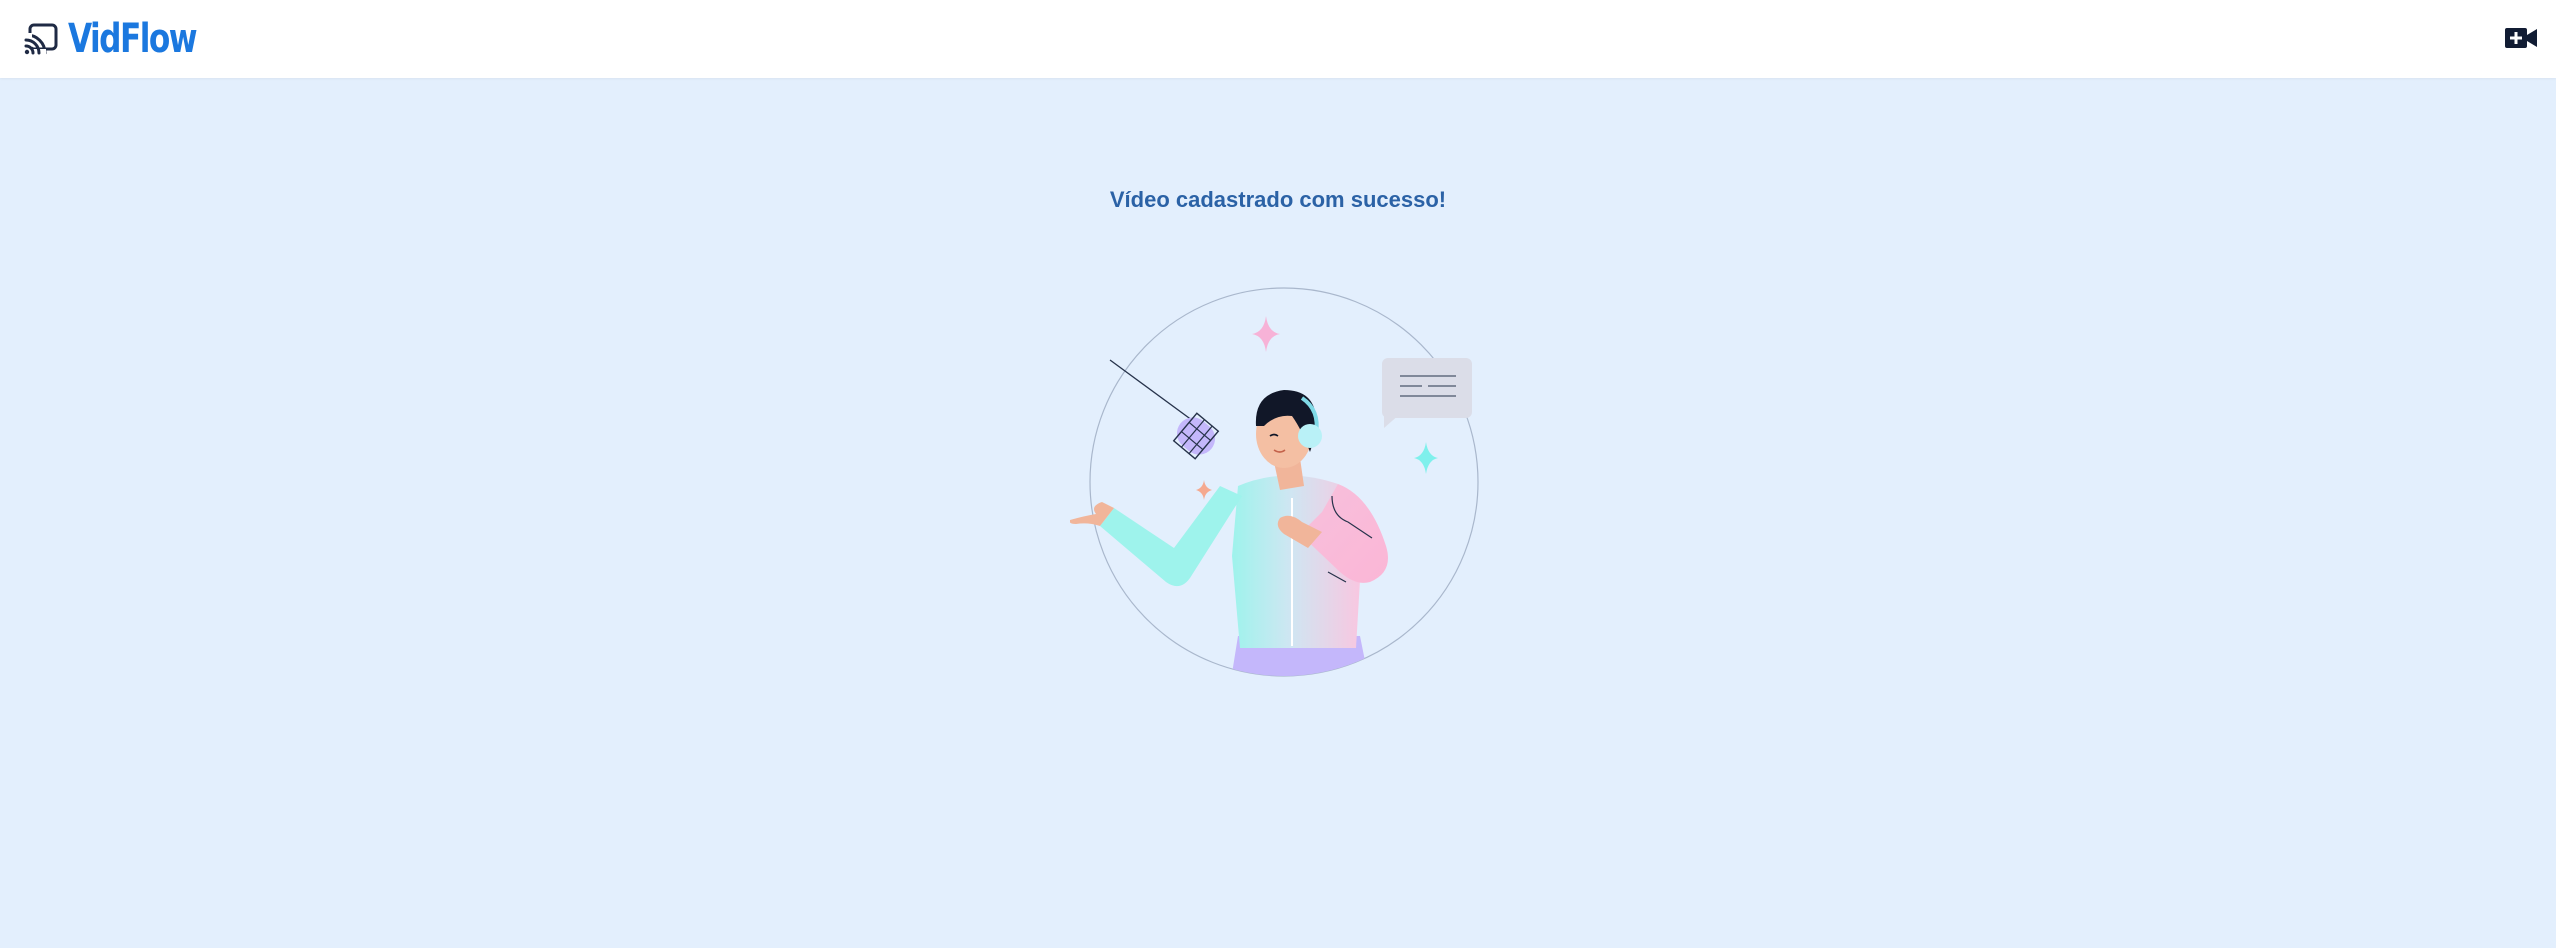  Describe the element at coordinates (41, 40) in the screenshot. I see `cast-icon` at that location.